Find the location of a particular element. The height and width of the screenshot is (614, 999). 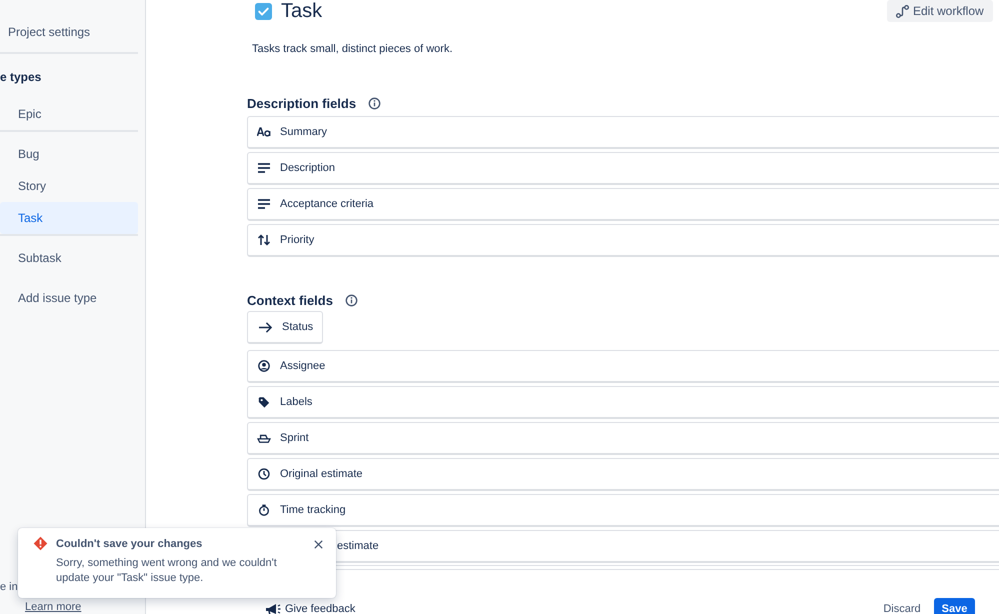

issue-type-title: Task is located at coordinates (301, 11).